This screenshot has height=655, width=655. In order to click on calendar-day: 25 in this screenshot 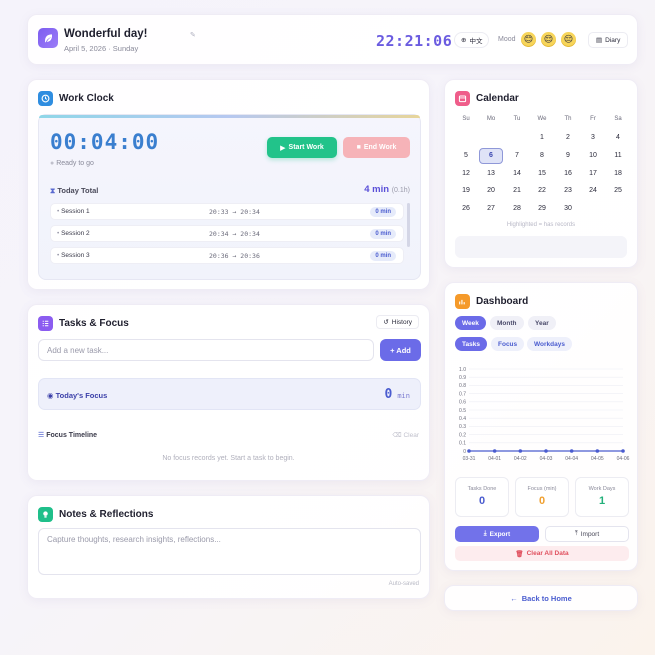, I will do `click(618, 191)`.